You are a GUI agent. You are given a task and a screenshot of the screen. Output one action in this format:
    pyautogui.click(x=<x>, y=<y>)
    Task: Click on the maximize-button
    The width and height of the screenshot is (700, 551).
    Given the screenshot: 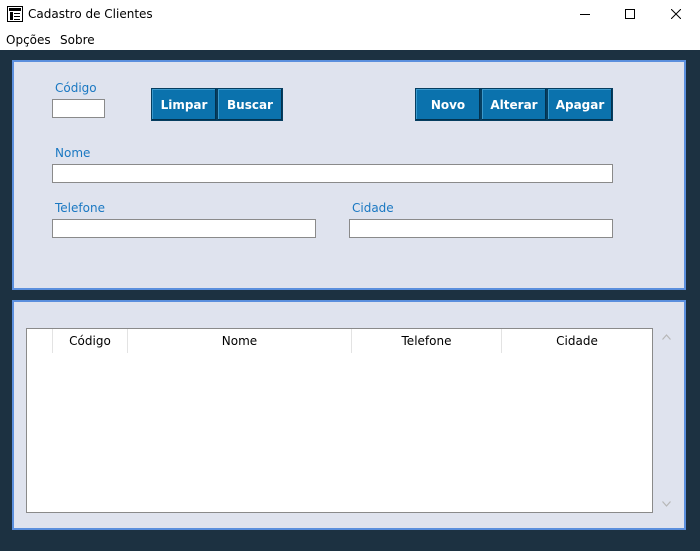 What is the action you would take?
    pyautogui.click(x=630, y=15)
    